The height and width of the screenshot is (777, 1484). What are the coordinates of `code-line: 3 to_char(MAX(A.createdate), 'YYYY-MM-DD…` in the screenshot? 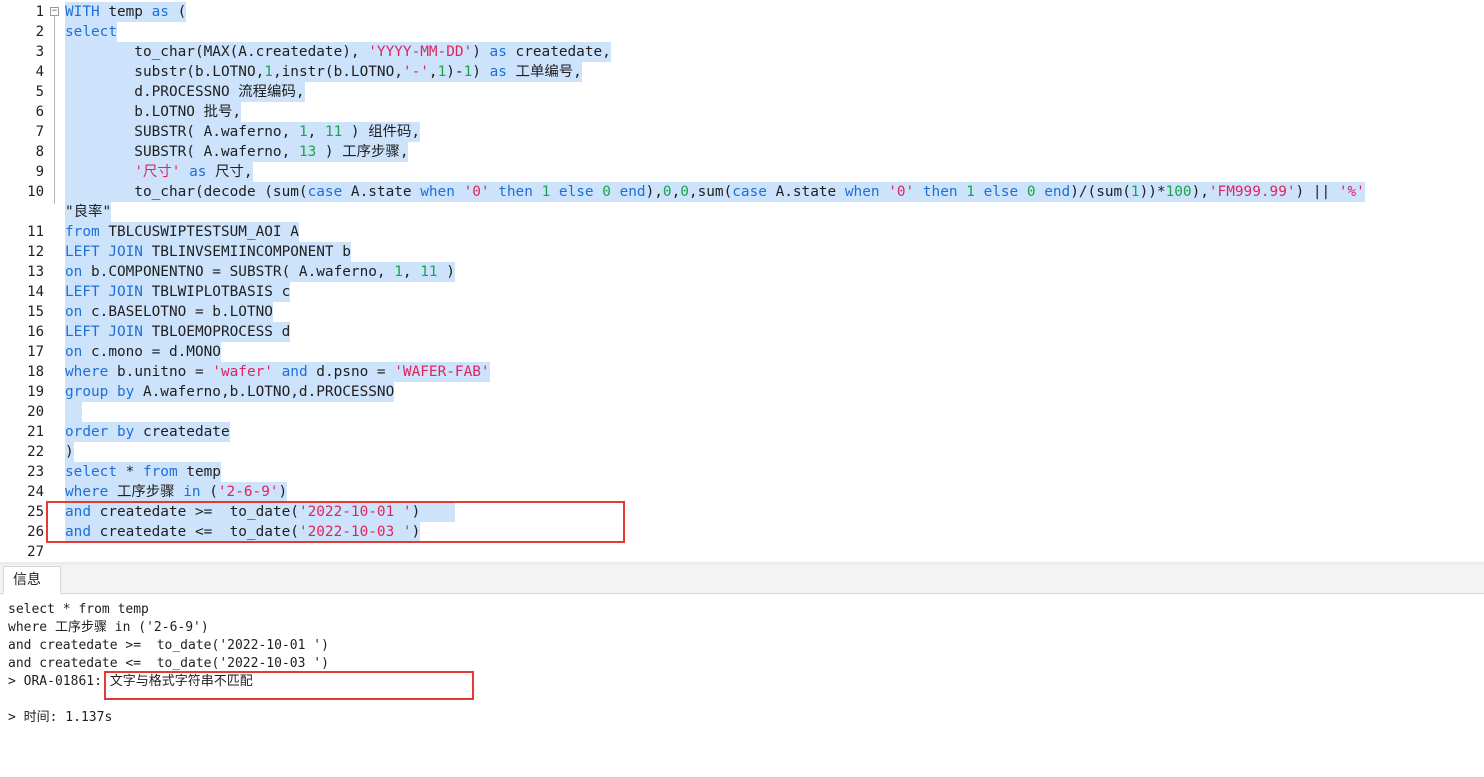 It's located at (742, 52).